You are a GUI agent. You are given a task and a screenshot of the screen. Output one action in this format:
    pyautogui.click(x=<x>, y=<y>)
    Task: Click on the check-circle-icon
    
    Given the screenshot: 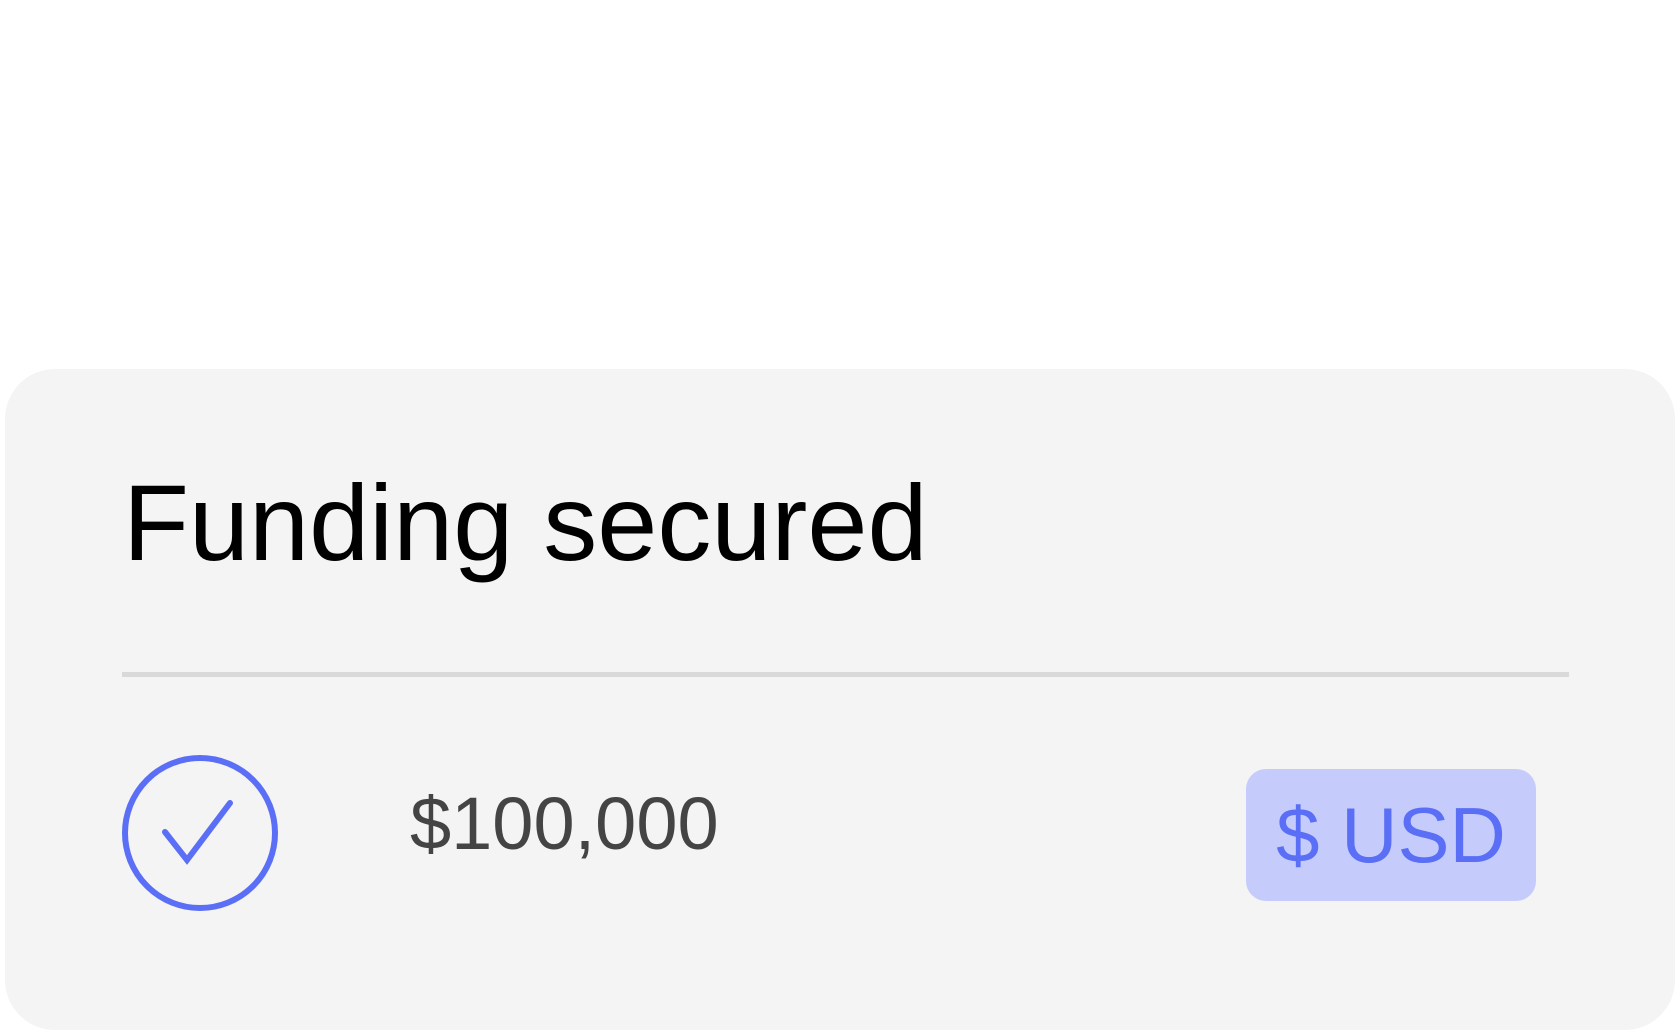 What is the action you would take?
    pyautogui.click(x=200, y=833)
    